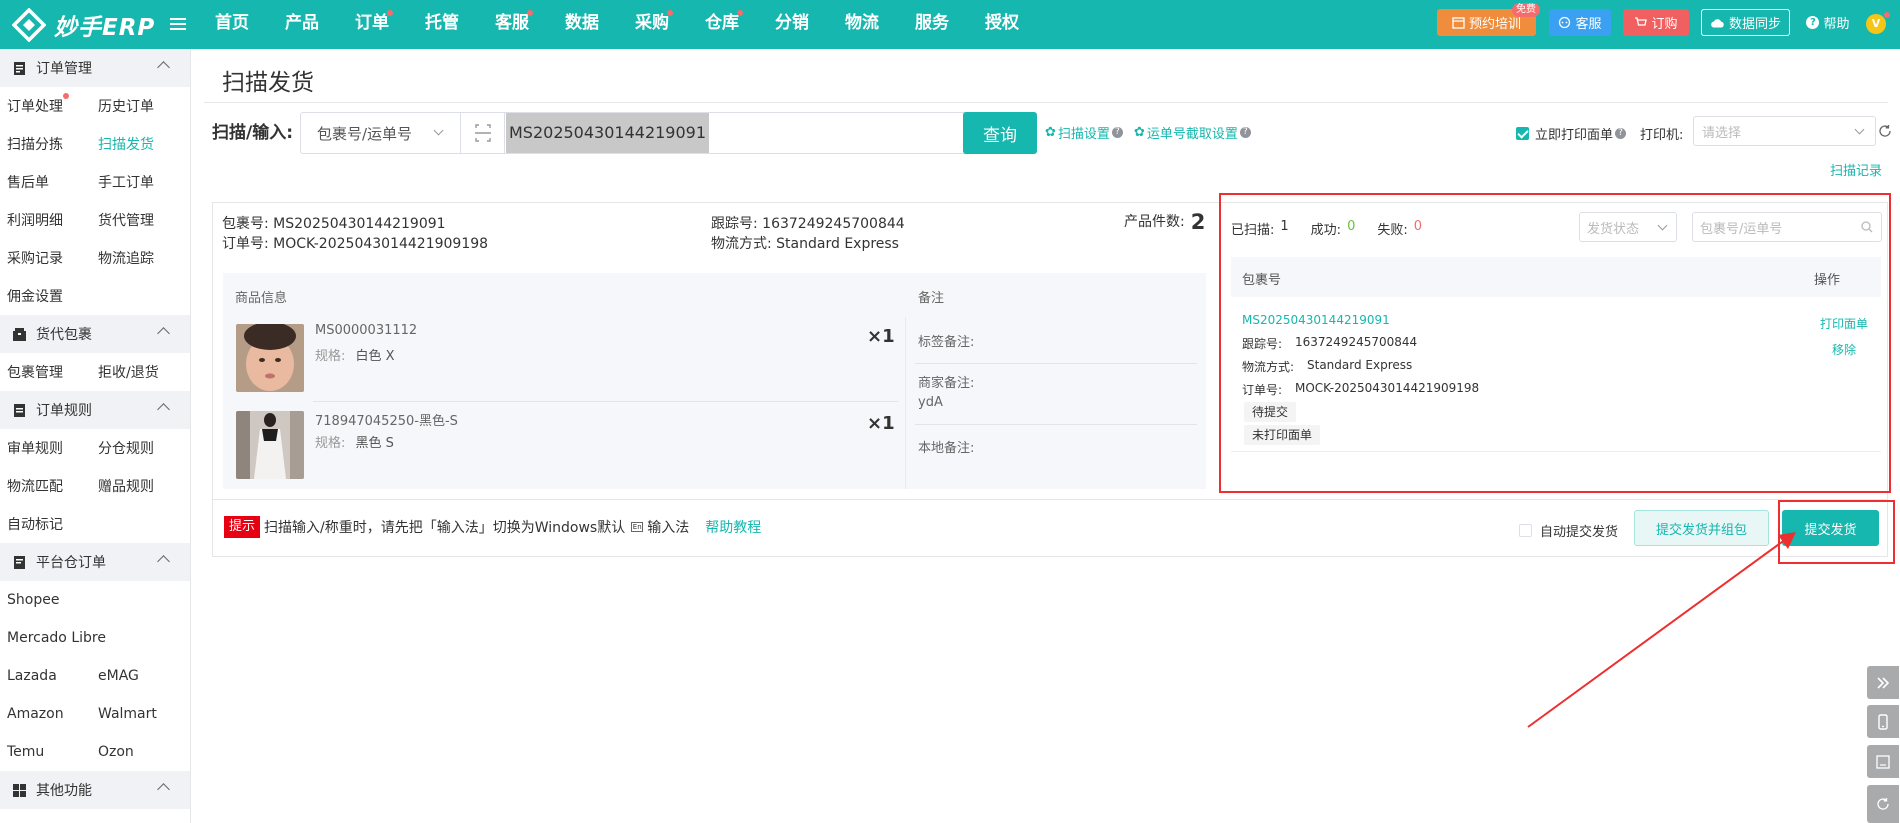  I want to click on refresh-float-button, so click(1883, 804).